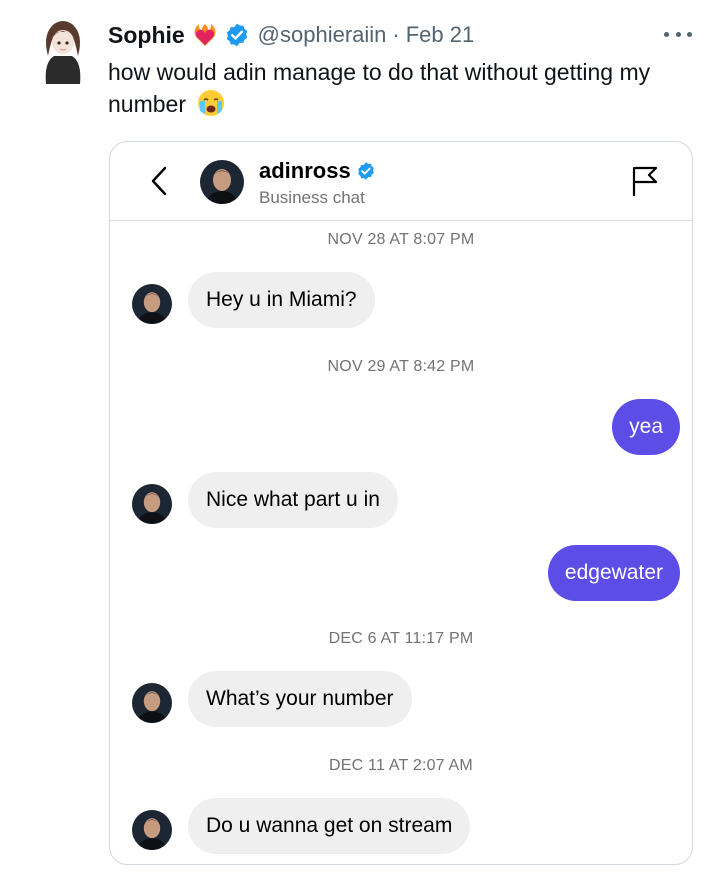  What do you see at coordinates (613, 573) in the screenshot?
I see `outgoing-message: edgewater` at bounding box center [613, 573].